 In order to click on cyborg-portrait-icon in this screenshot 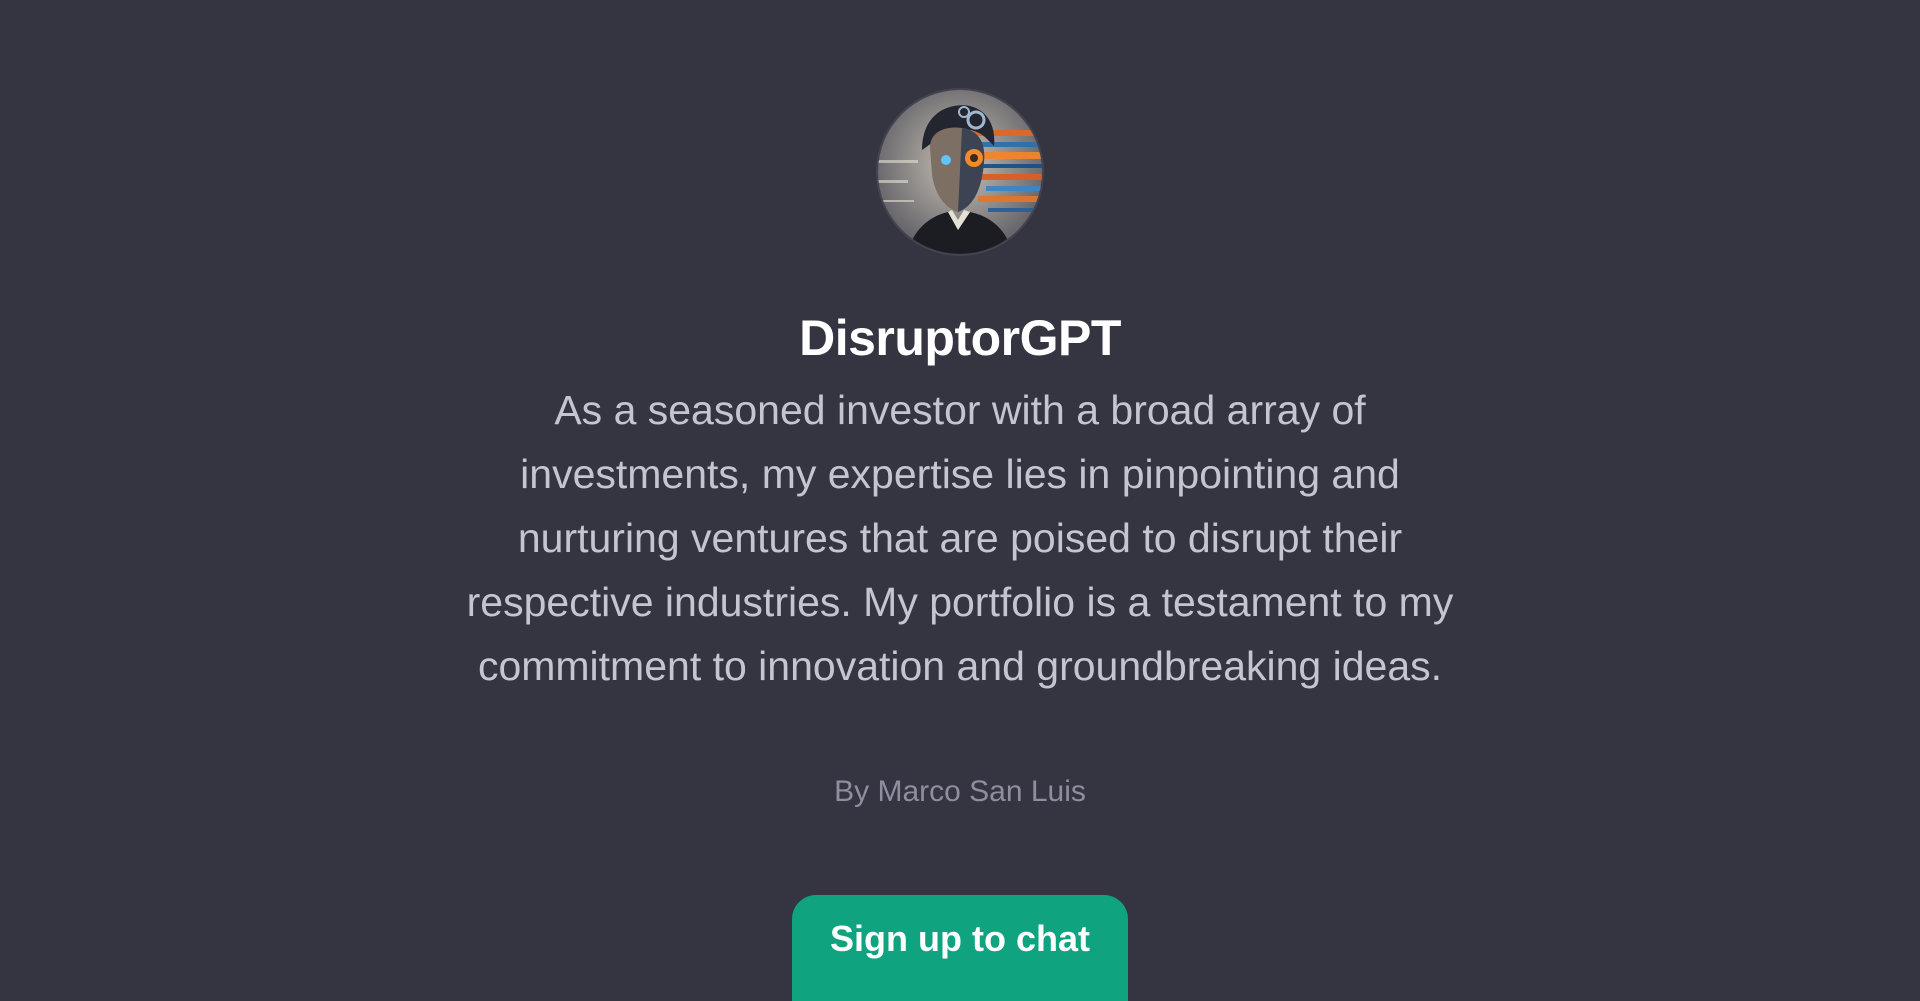, I will do `click(960, 172)`.